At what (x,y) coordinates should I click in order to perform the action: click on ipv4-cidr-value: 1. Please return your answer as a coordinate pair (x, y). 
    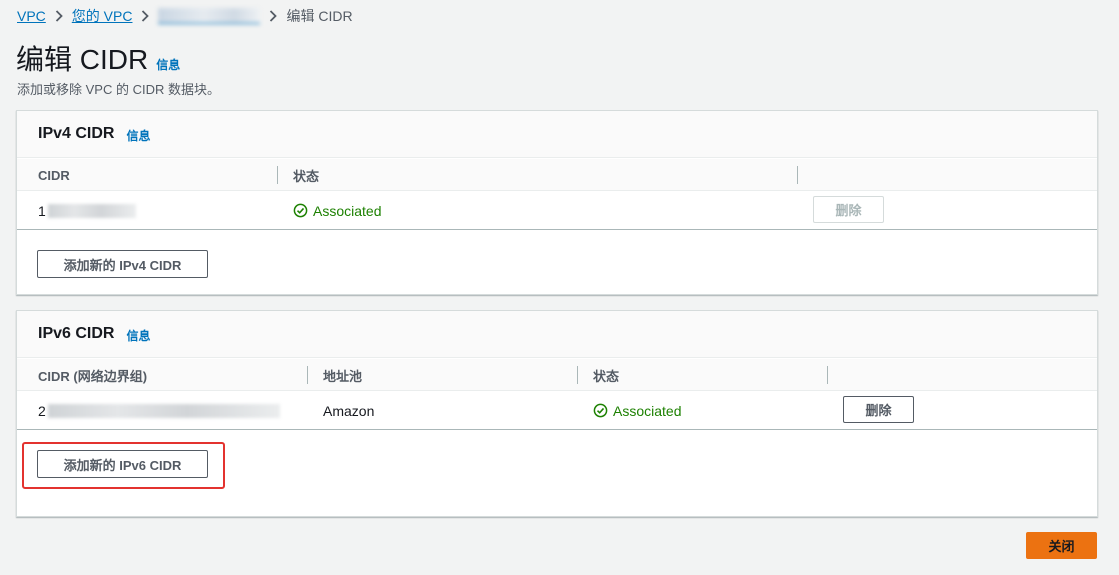
    Looking at the image, I should click on (42, 210).